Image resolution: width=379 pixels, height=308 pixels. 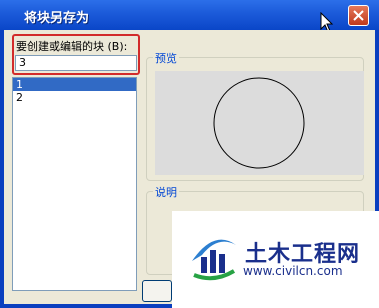 I want to click on dialog-title: 将块另存为, so click(x=57, y=18).